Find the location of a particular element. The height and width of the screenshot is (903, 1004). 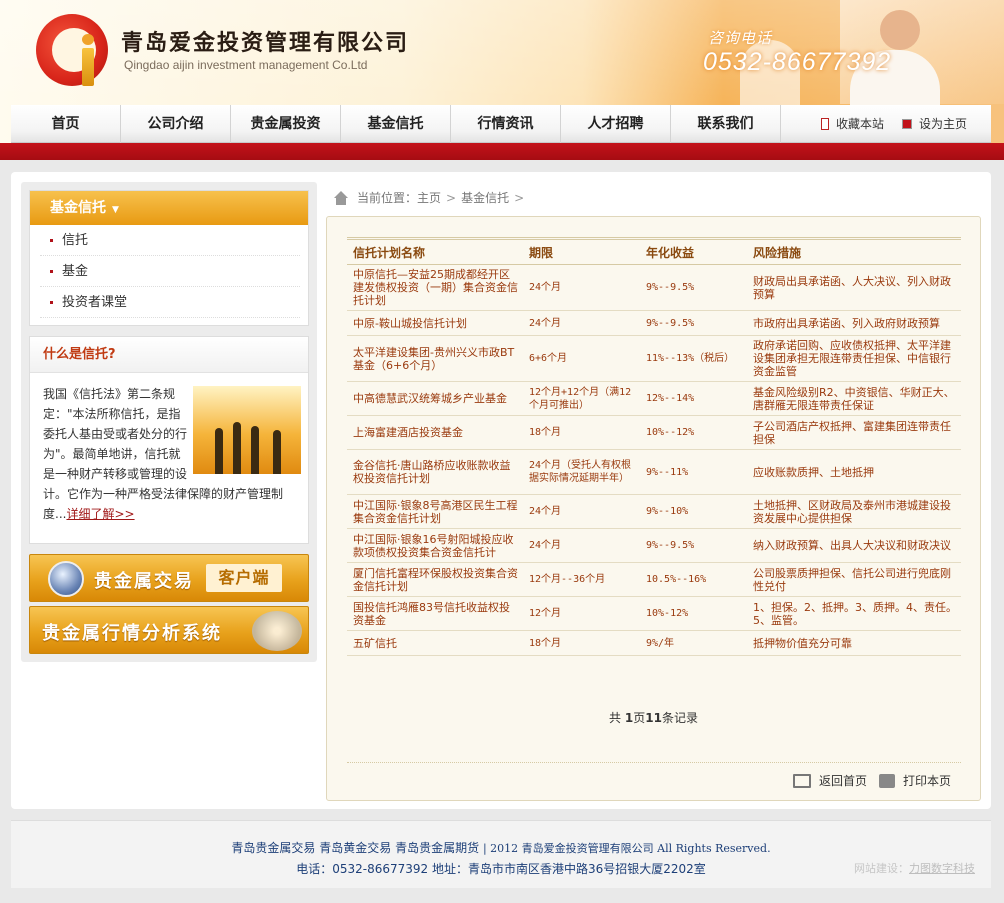

table-row: 中原-鞍山城投信托计划 24个月 9%--9.5% 市政府出具承诺函、列入政府财政预算 is located at coordinates (654, 323).